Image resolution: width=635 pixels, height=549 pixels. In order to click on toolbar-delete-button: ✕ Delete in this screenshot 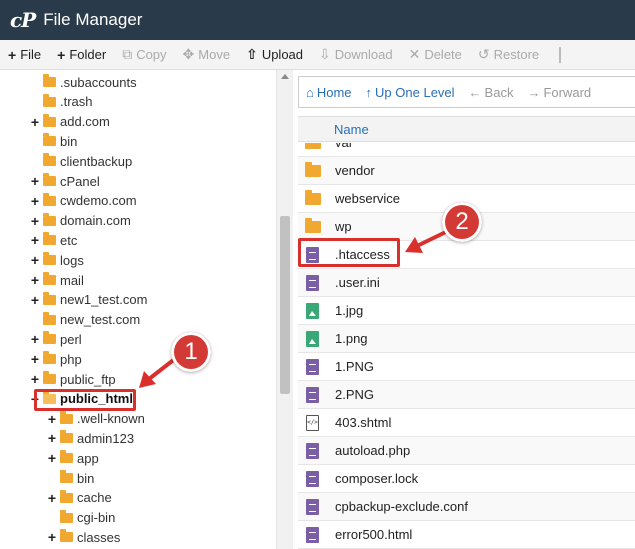, I will do `click(435, 54)`.